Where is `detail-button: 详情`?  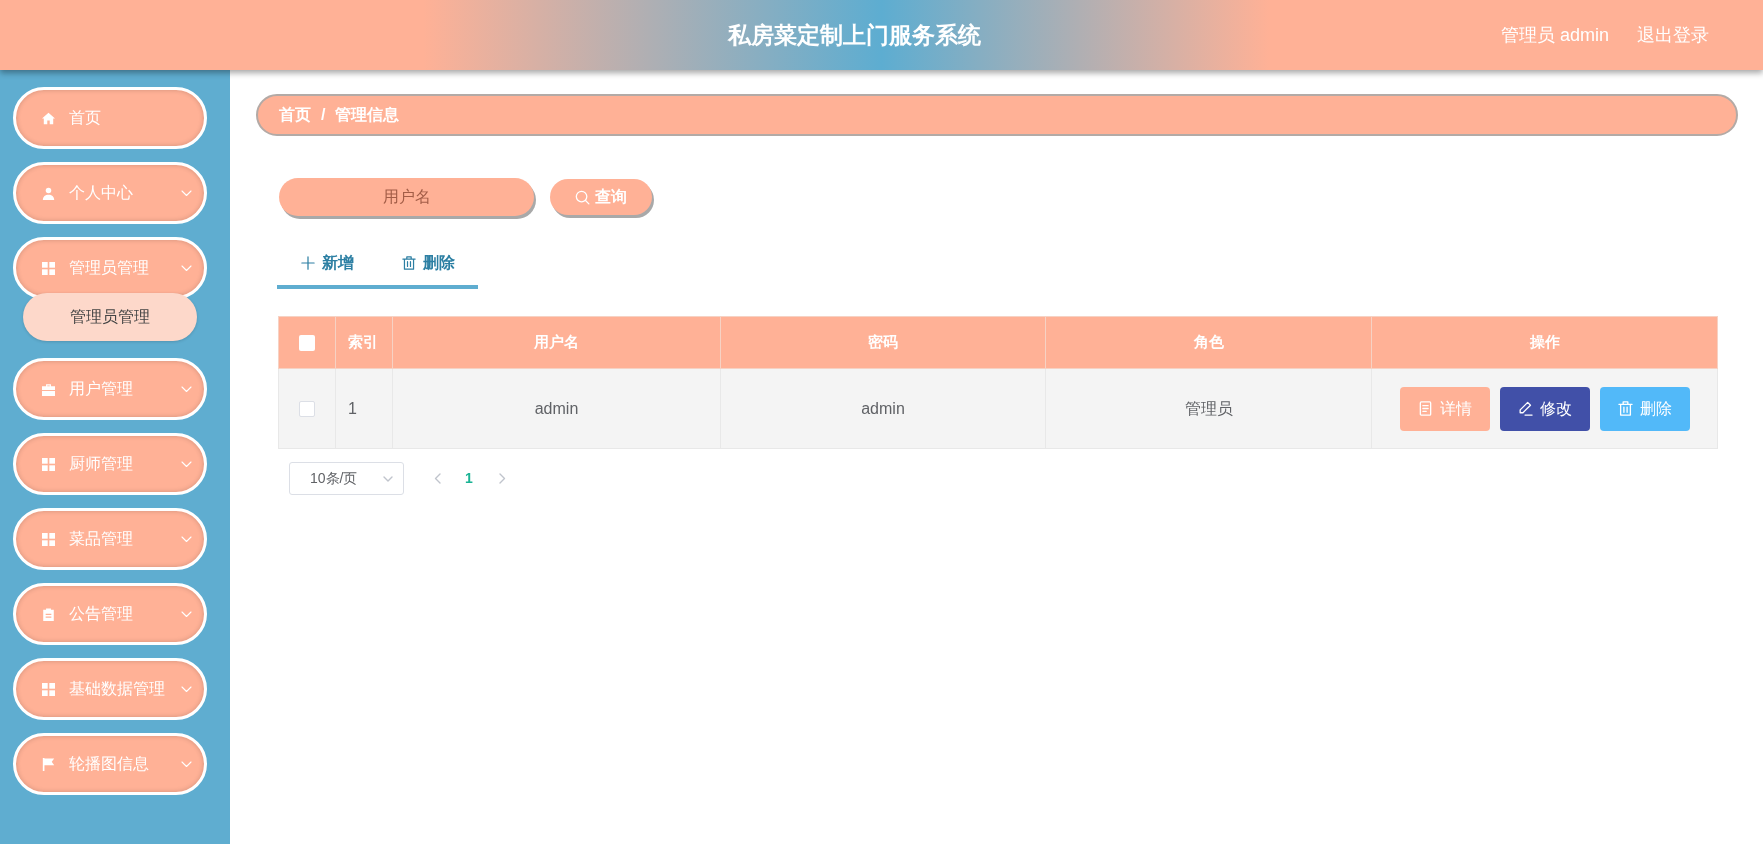
detail-button: 详情 is located at coordinates (1444, 408).